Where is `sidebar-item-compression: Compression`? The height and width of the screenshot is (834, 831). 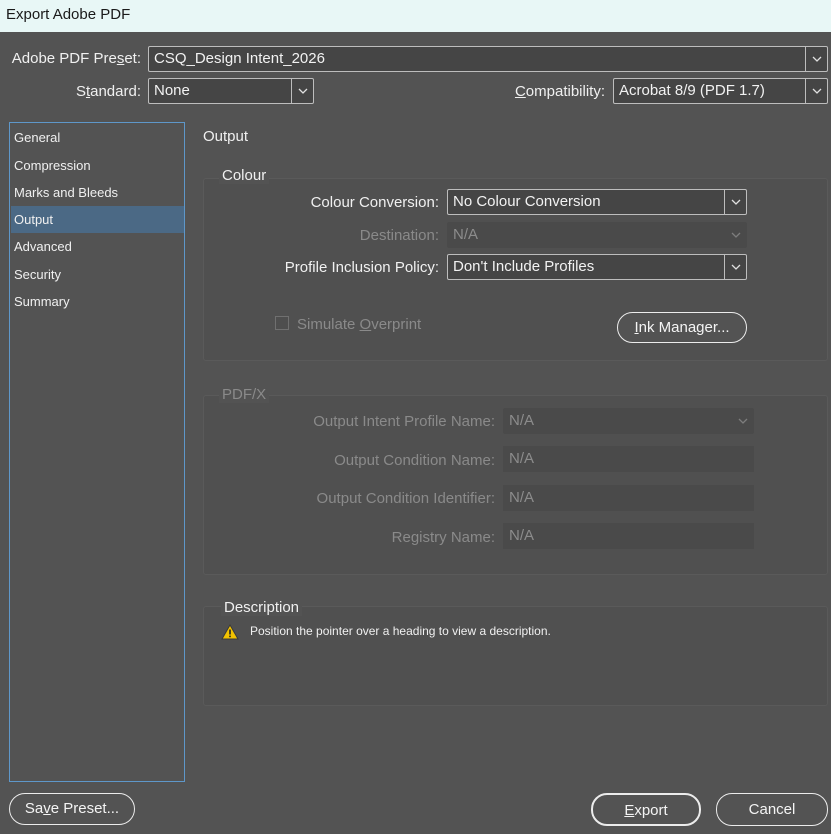
sidebar-item-compression: Compression is located at coordinates (97, 165).